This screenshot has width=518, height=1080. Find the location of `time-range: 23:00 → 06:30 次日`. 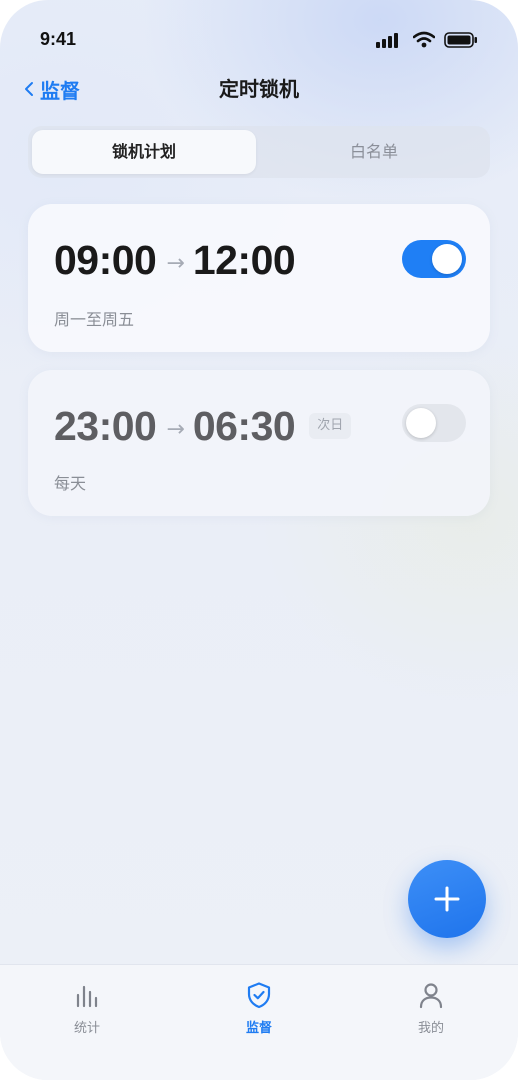

time-range: 23:00 → 06:30 次日 is located at coordinates (203, 426).